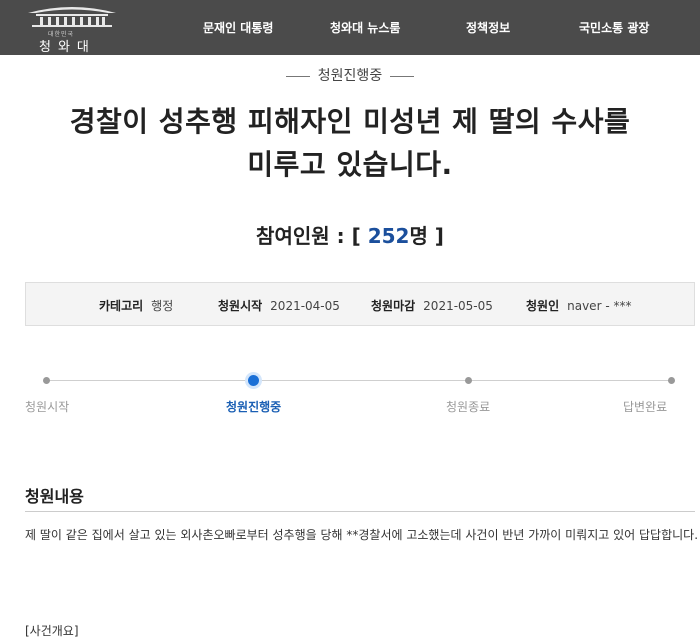 The image size is (700, 641). I want to click on top-navigation-bar: 대한민국 청와대 문재인 대통령 청와대 뉴스룸 정책정보 국민소통 광장, so click(350, 27).